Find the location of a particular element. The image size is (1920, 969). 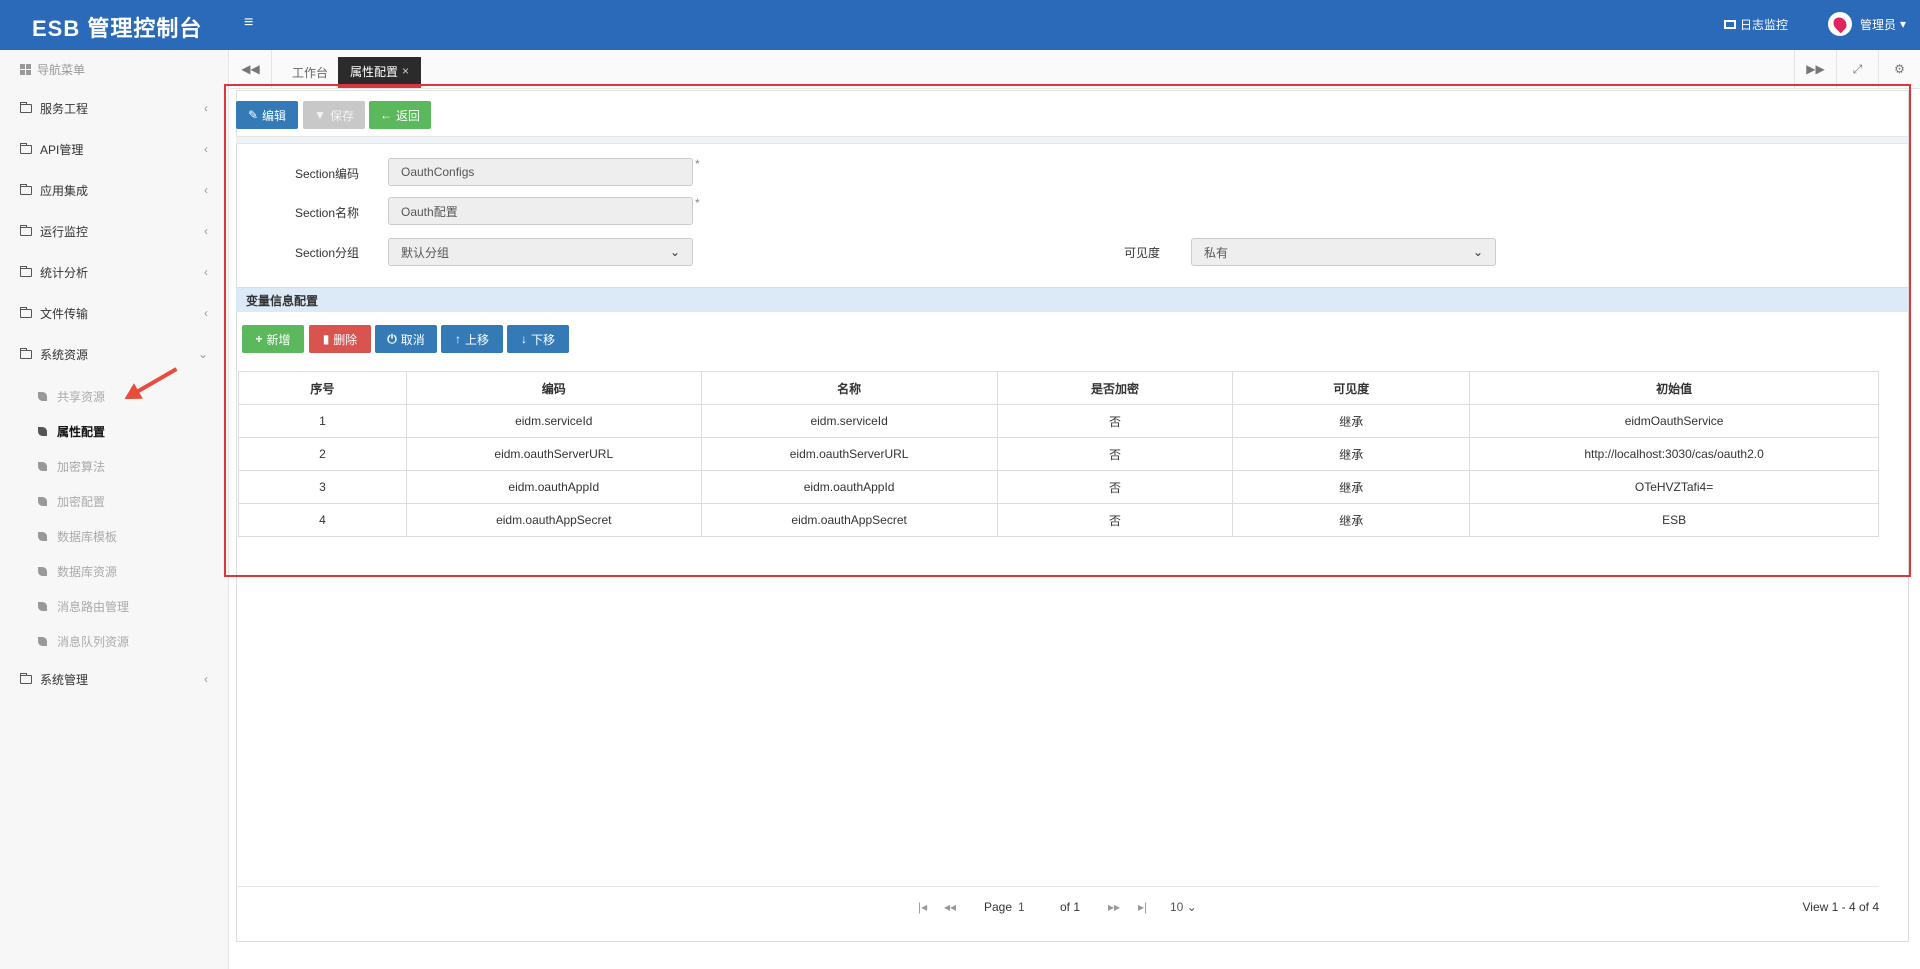

gear-icon: ⚙ is located at coordinates (1899, 69).